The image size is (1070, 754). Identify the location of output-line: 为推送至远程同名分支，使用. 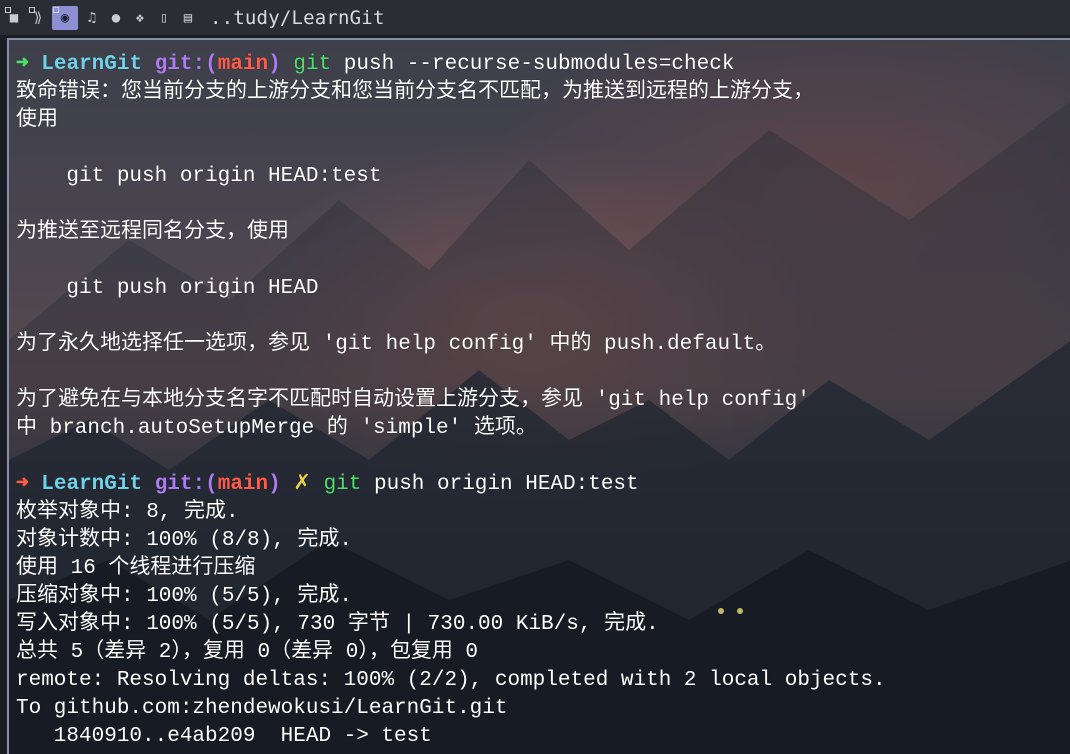
(152, 232).